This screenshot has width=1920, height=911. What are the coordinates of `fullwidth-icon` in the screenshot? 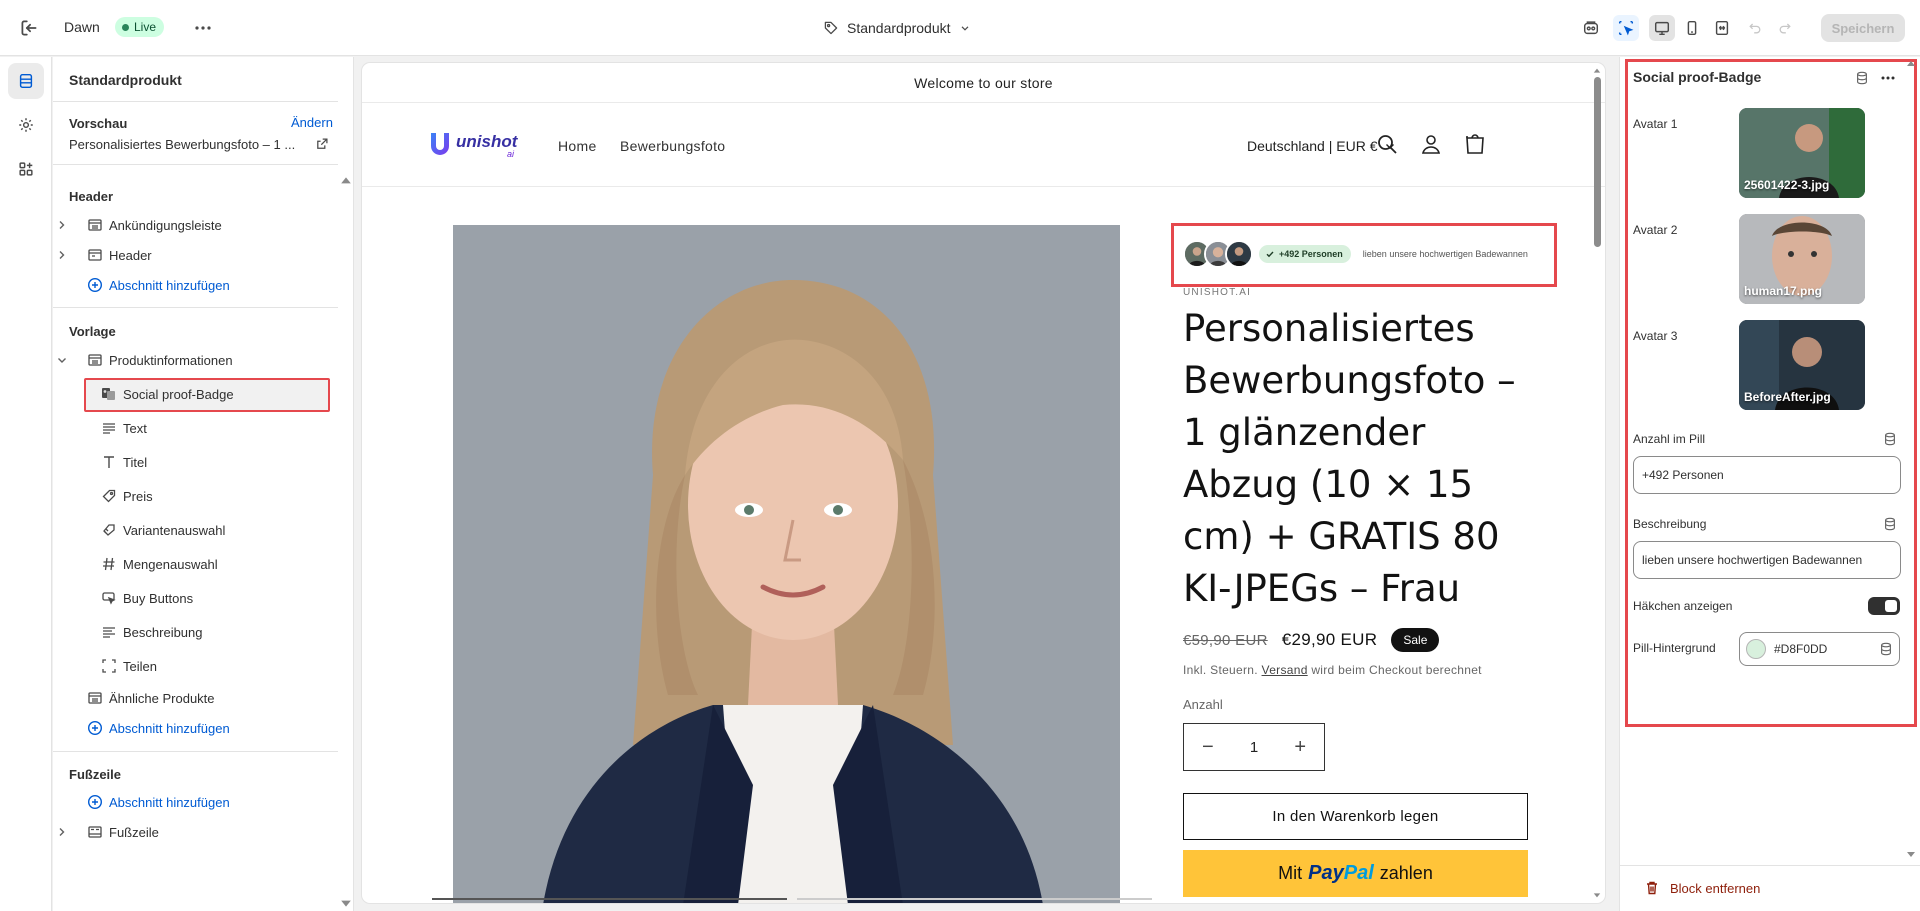 It's located at (1722, 28).